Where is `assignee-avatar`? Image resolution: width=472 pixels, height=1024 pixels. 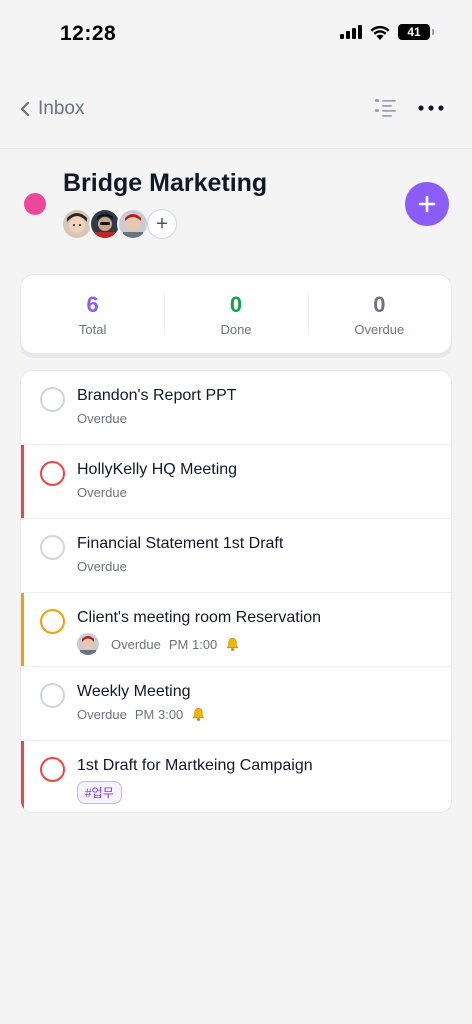 assignee-avatar is located at coordinates (88, 644).